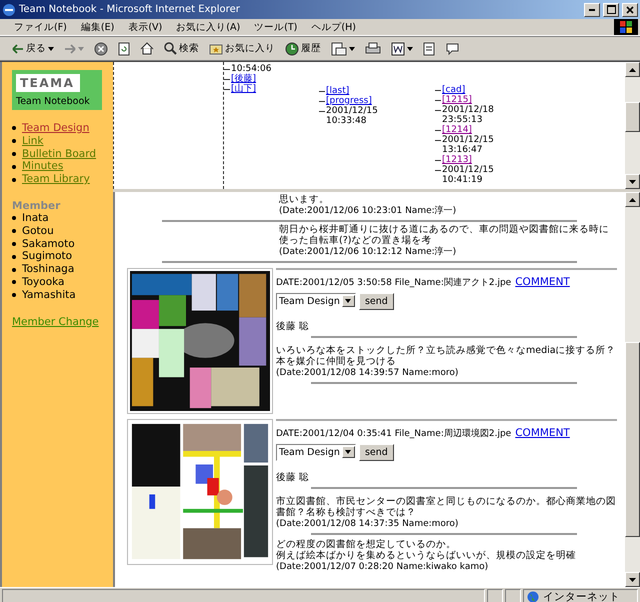  Describe the element at coordinates (170, 48) in the screenshot. I see `search-icon` at that location.